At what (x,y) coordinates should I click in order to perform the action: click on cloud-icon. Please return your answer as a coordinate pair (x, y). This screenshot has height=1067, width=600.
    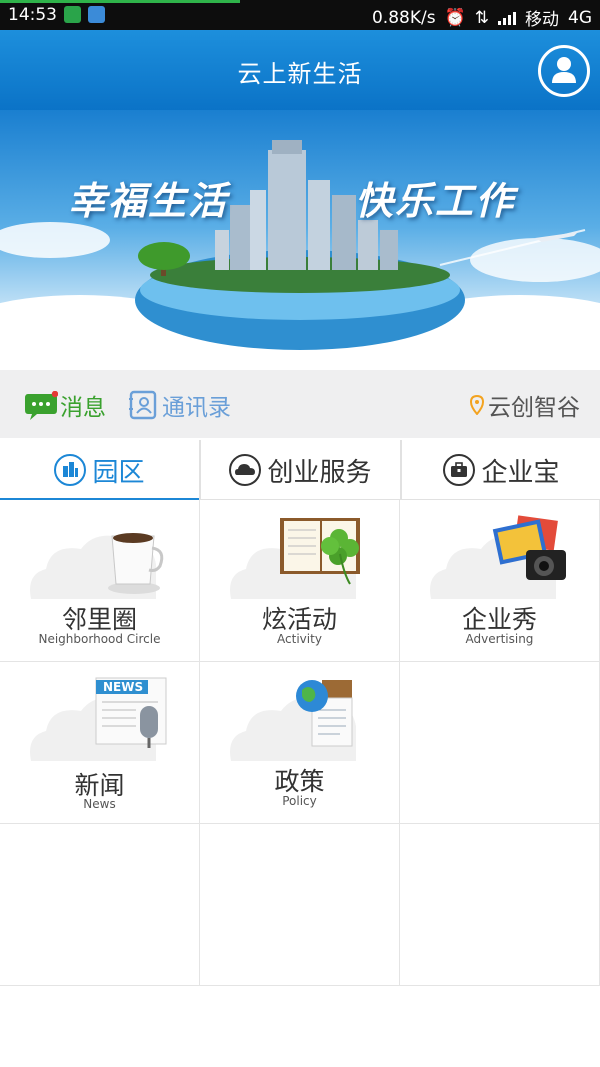
    Looking at the image, I should click on (245, 470).